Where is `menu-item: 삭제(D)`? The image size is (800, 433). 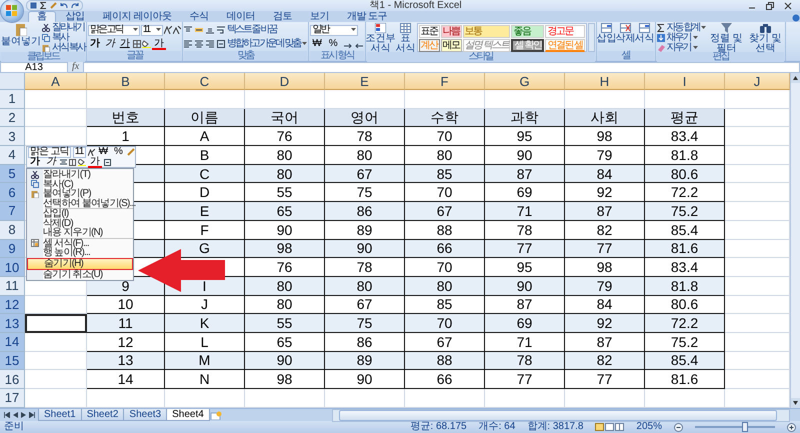
menu-item: 삭제(D) is located at coordinates (80, 223).